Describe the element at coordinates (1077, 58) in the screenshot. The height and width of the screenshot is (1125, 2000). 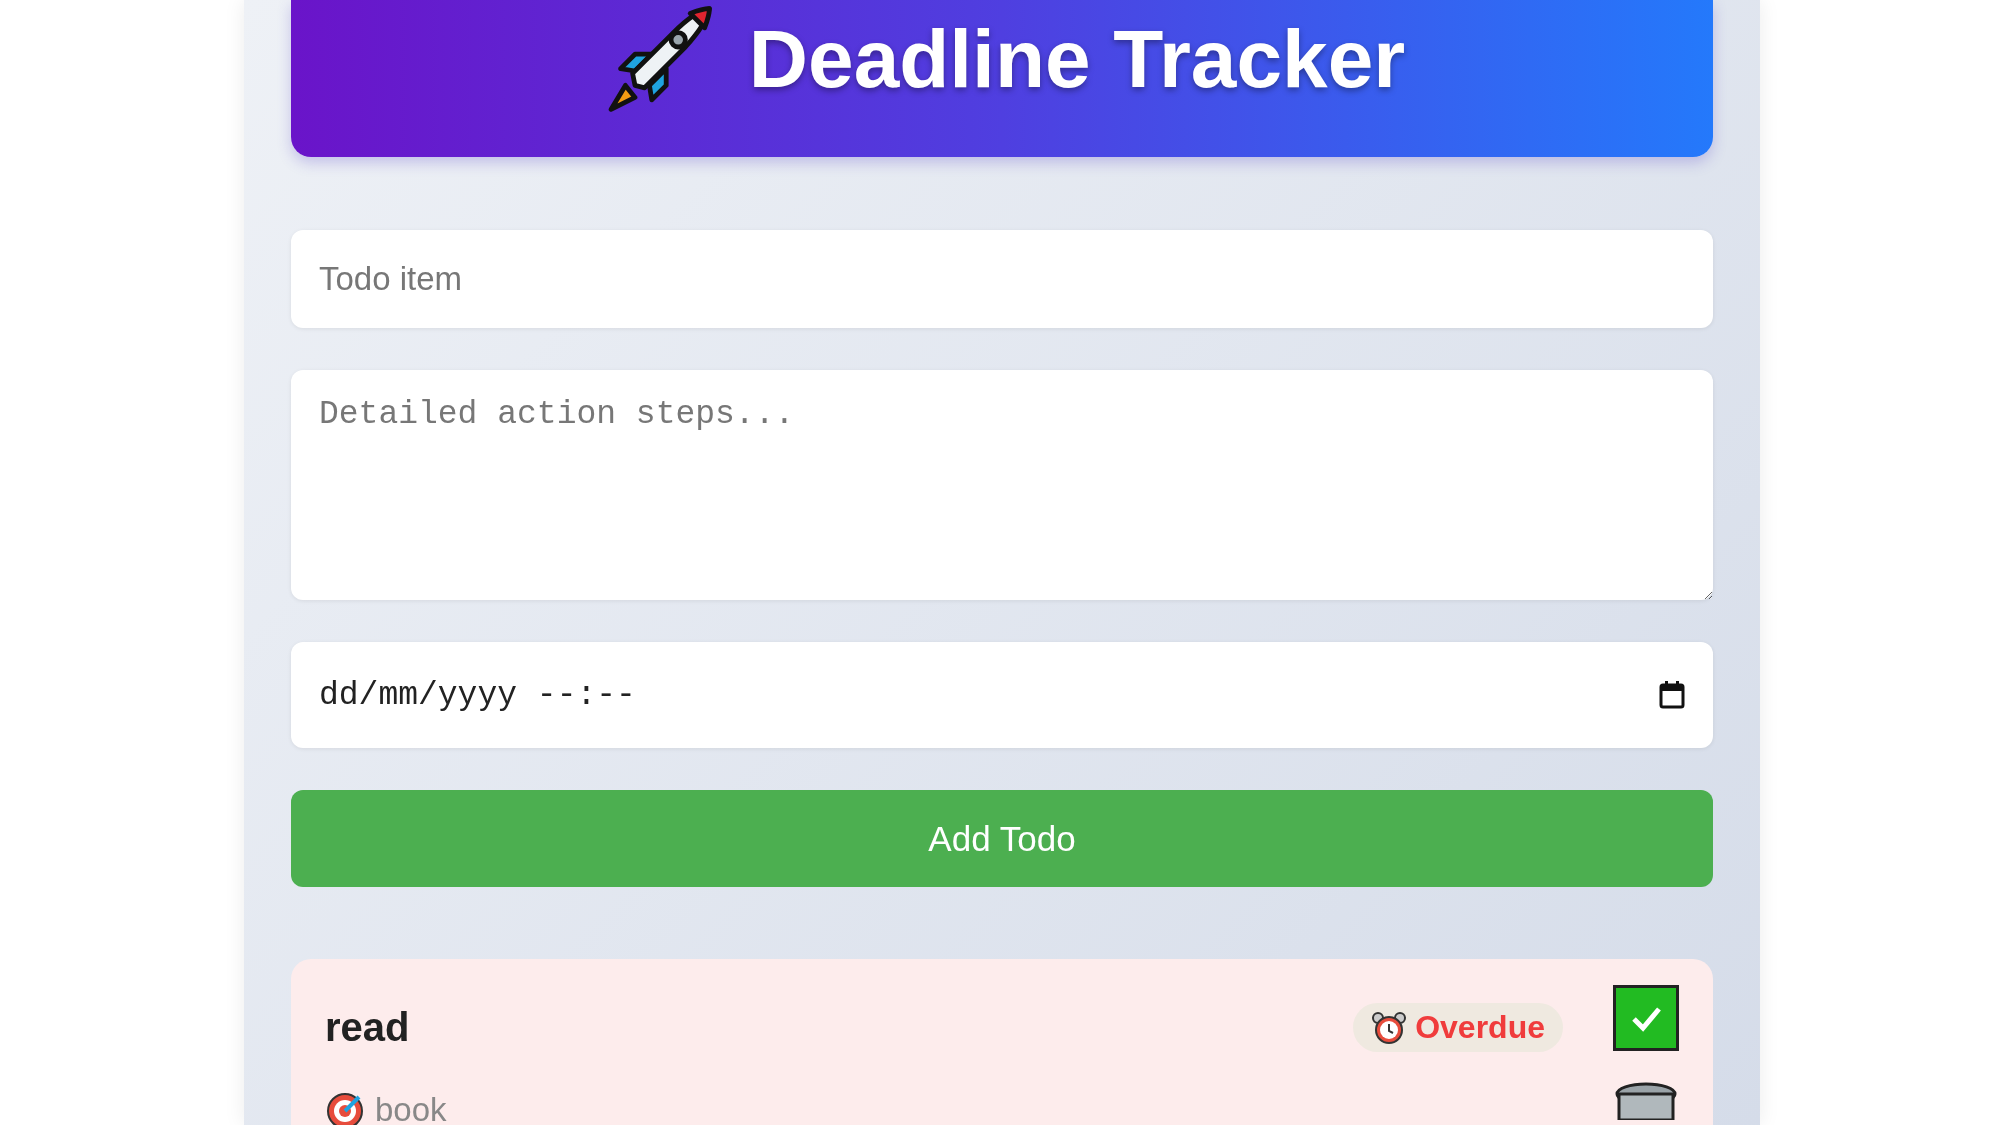
I see `app-title: Deadline Tracker` at that location.